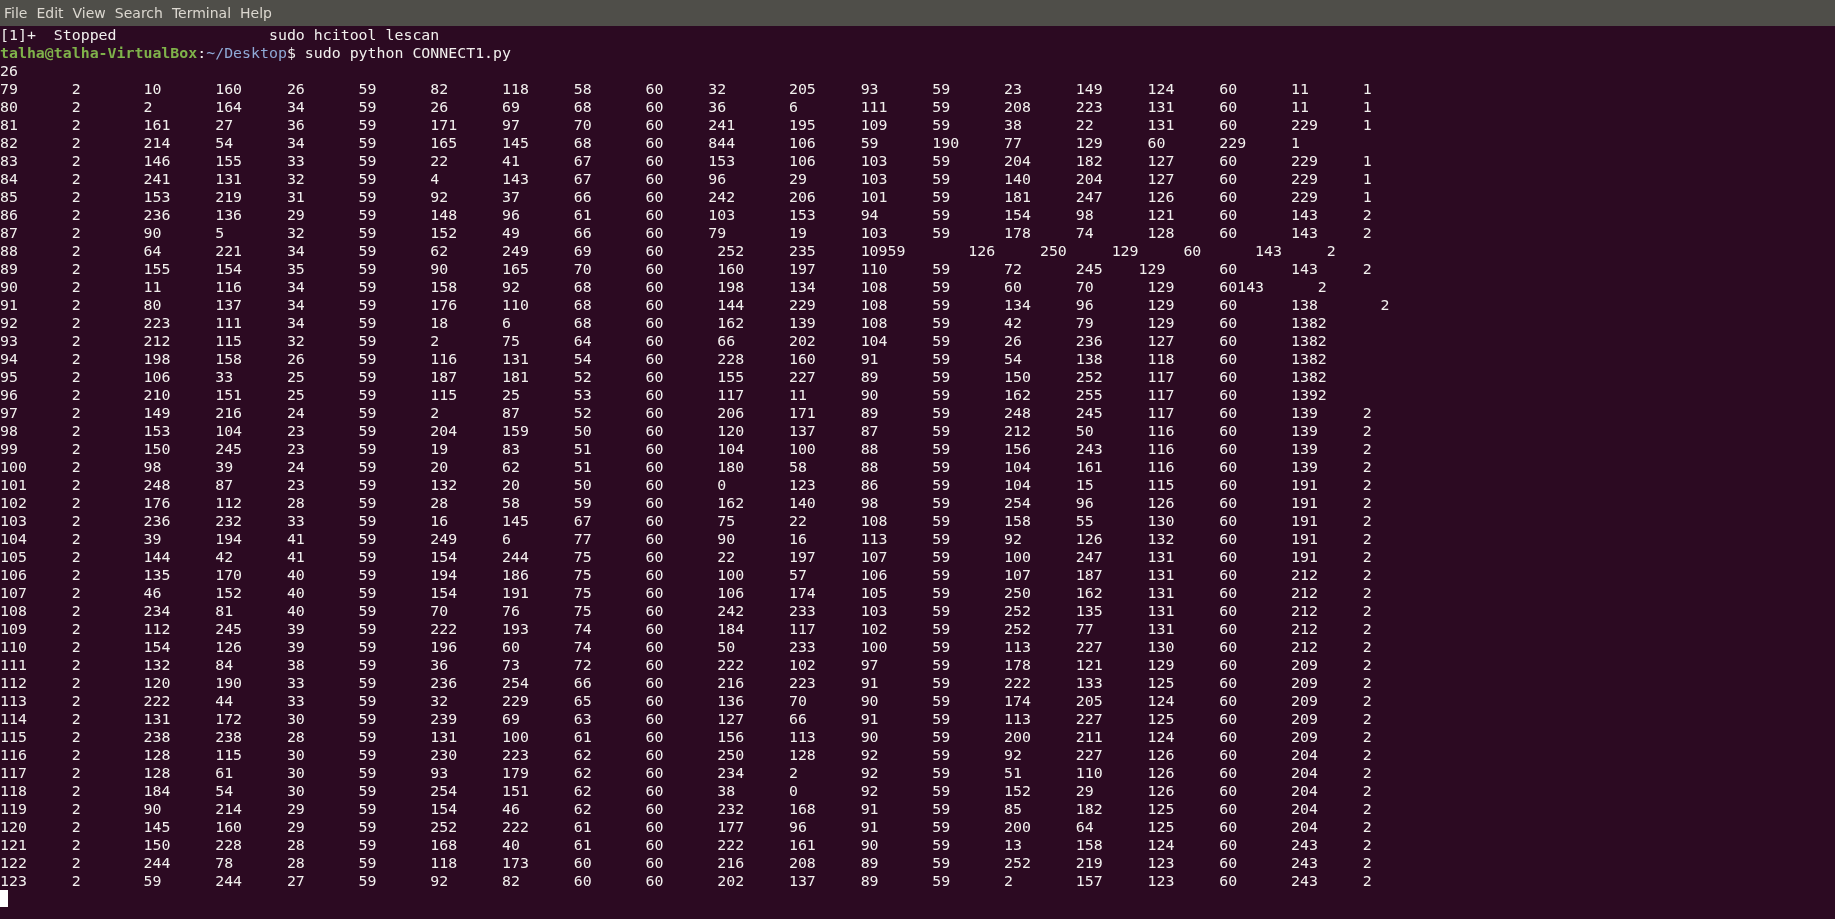 The width and height of the screenshot is (1835, 919). Describe the element at coordinates (686, 197) in the screenshot. I see `terminal-line: 85 2 153 219 31 59 92 37 66 60 242 206 101 59 181 247 126 60 229 1` at that location.